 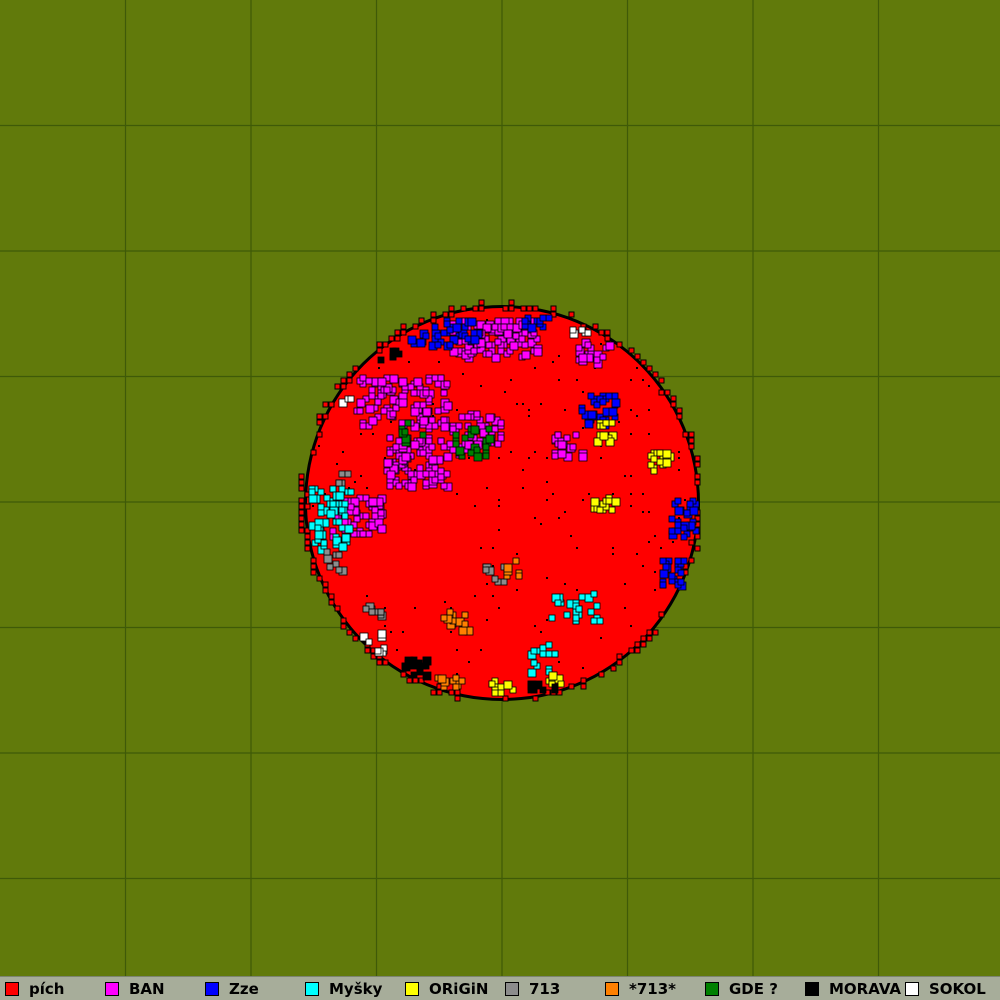 What do you see at coordinates (640, 989) in the screenshot?
I see `legend-item-star713: *713*` at bounding box center [640, 989].